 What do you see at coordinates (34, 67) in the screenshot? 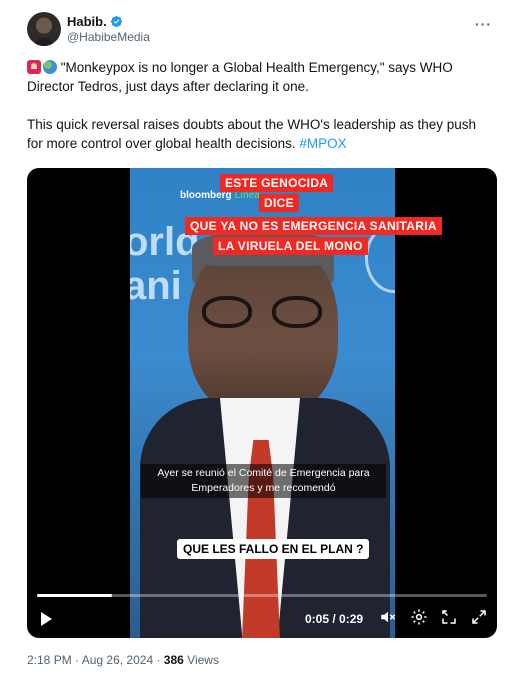
I see `siren-emoji-icon` at bounding box center [34, 67].